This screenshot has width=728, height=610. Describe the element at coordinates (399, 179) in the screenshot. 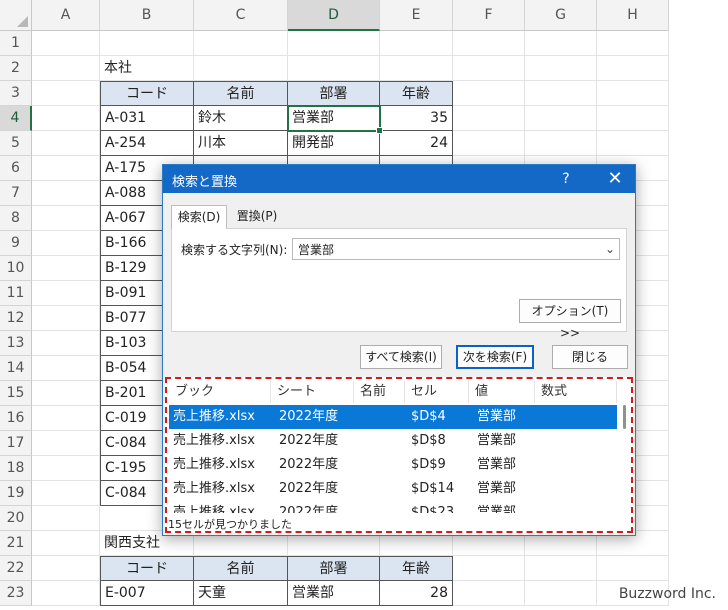

I see `dialog-titlebar: 検索と置換 ? ✕` at that location.